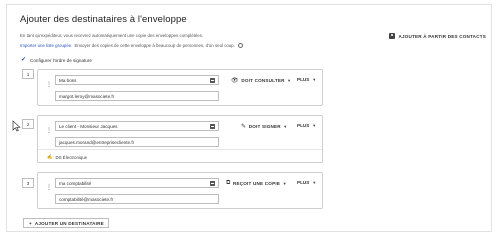  I want to click on recipient-email-value: margot.leroy@masociete.fr, so click(87, 96).